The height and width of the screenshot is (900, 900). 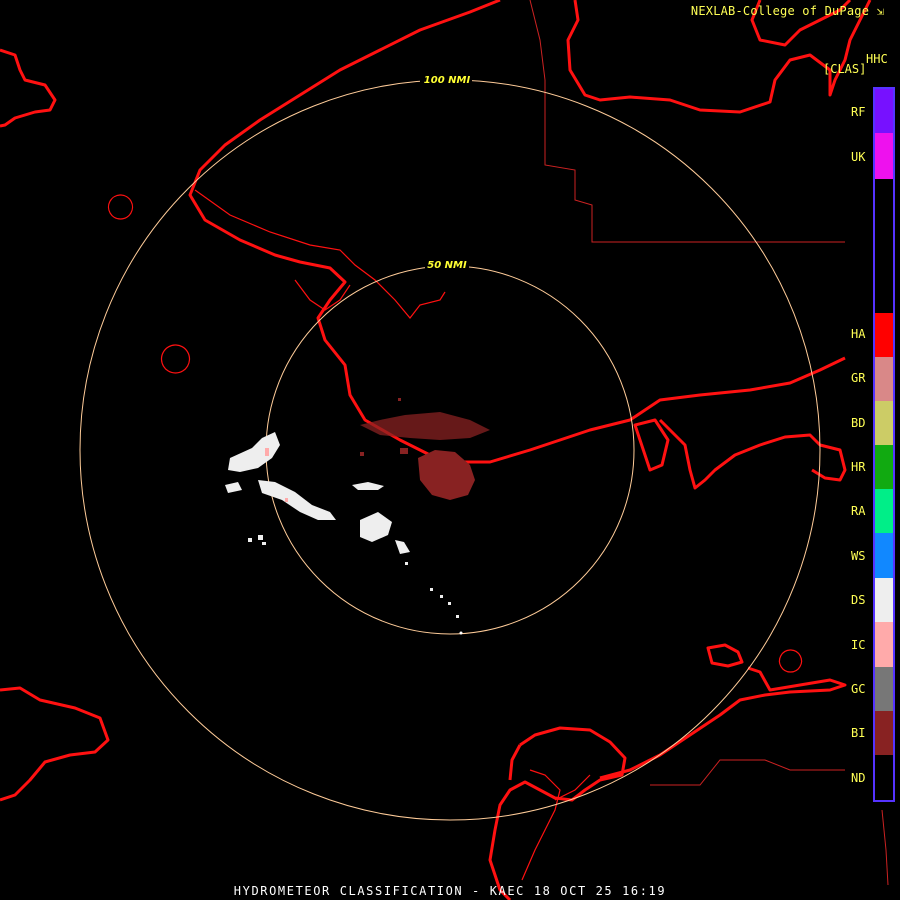 What do you see at coordinates (884, 555) in the screenshot?
I see `legend-swatch-ws` at bounding box center [884, 555].